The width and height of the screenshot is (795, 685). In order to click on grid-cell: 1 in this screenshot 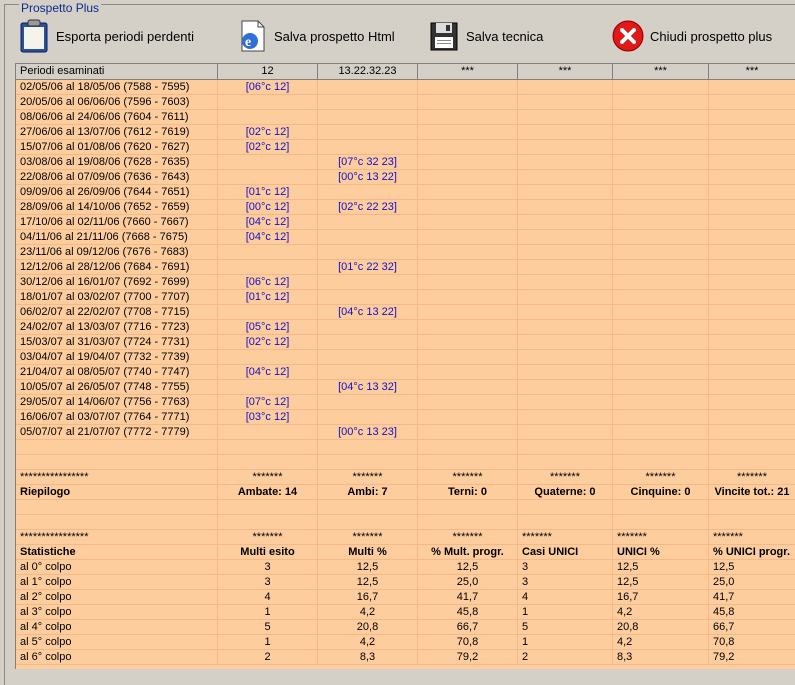, I will do `click(565, 612)`.